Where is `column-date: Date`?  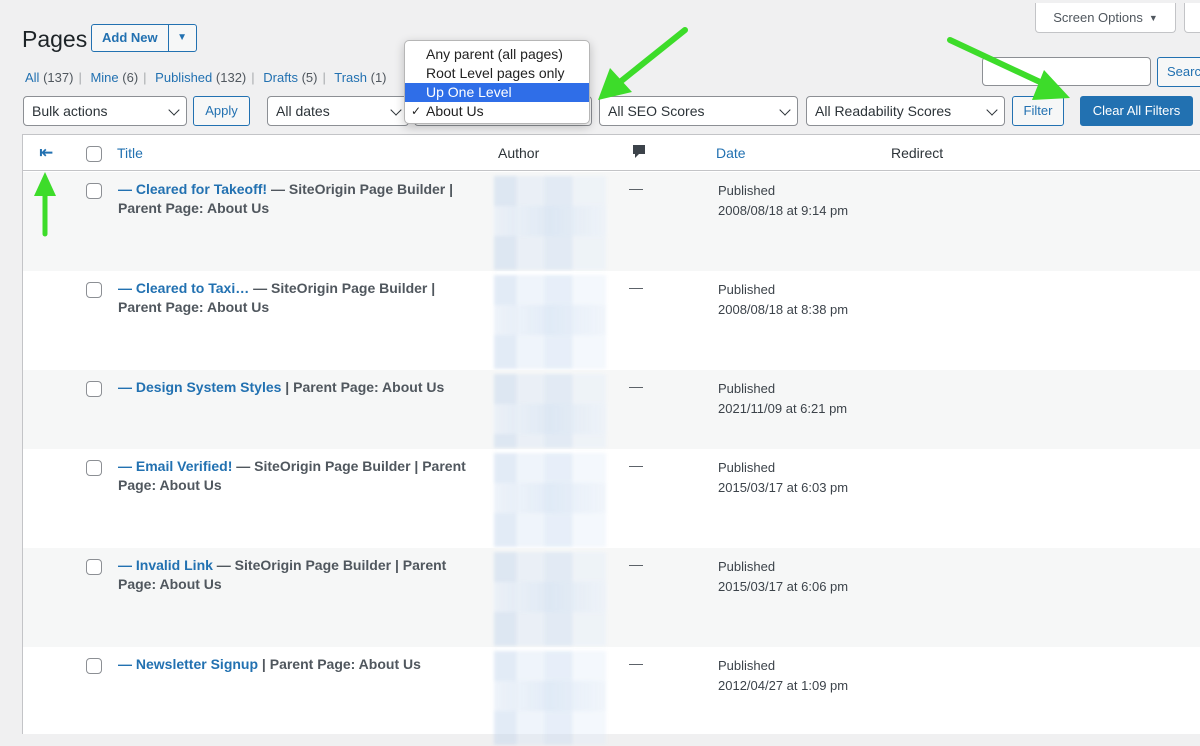 column-date: Date is located at coordinates (731, 153).